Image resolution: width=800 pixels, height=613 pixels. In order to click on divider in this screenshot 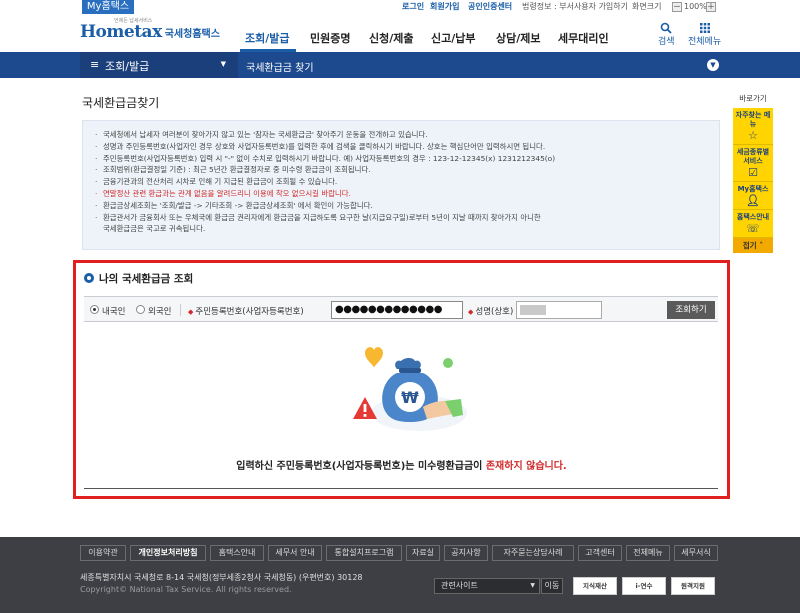, I will do `click(180, 310)`.